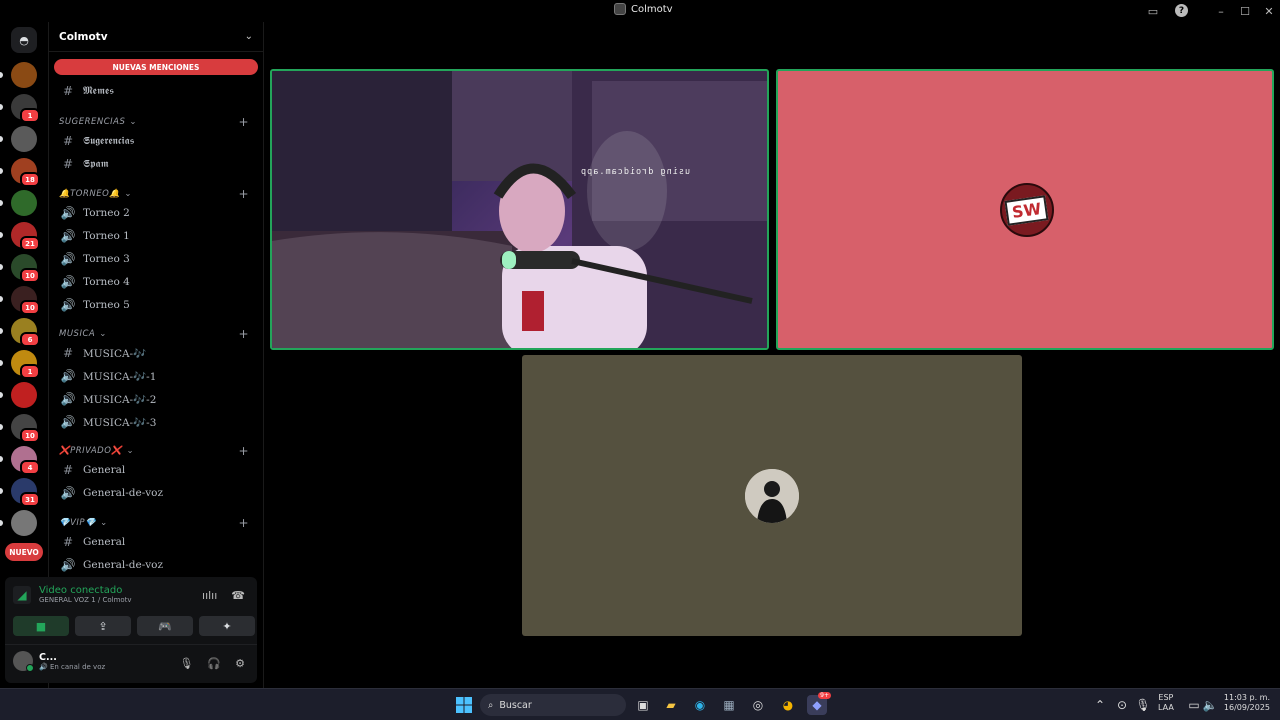 This screenshot has height=720, width=1280. Describe the element at coordinates (1143, 705) in the screenshot. I see `microphone-tray-icon: 🎙` at that location.